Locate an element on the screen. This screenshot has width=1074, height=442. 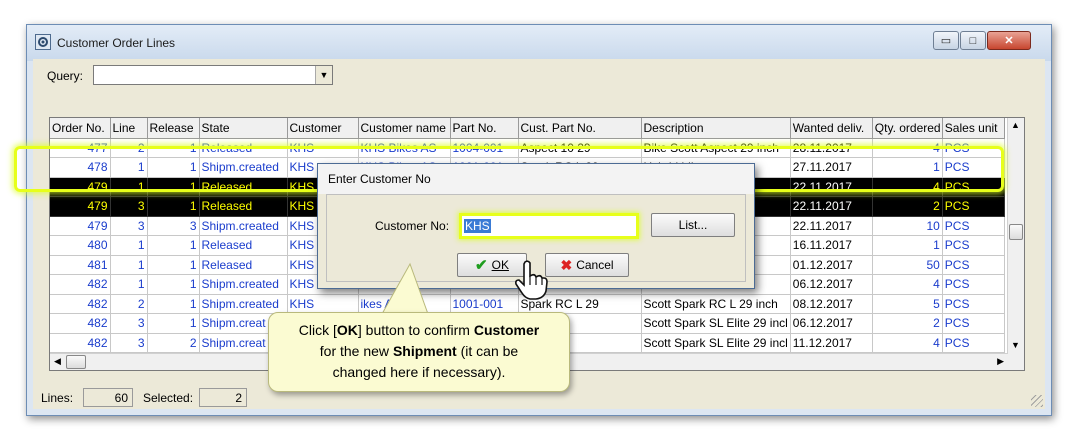
column-header: Line is located at coordinates (129, 128).